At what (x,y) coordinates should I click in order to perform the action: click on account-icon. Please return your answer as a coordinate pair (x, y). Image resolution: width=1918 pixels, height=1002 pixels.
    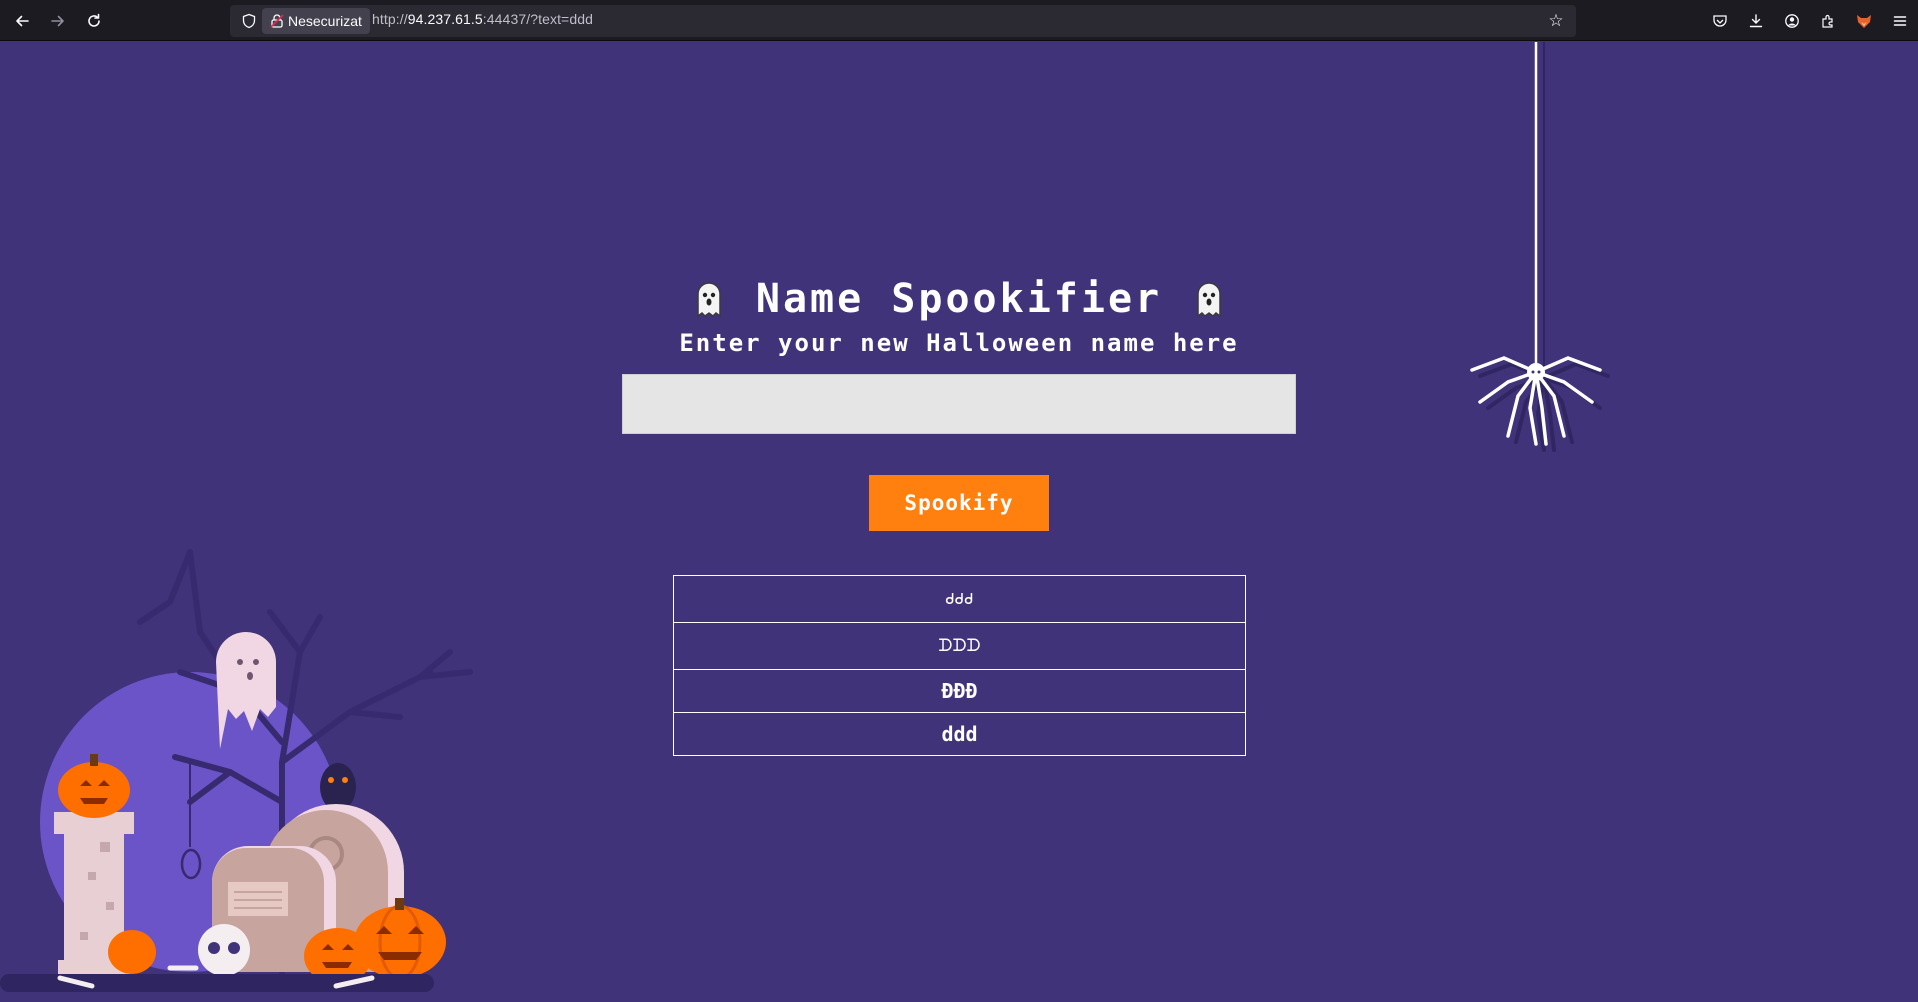
    Looking at the image, I should click on (1792, 21).